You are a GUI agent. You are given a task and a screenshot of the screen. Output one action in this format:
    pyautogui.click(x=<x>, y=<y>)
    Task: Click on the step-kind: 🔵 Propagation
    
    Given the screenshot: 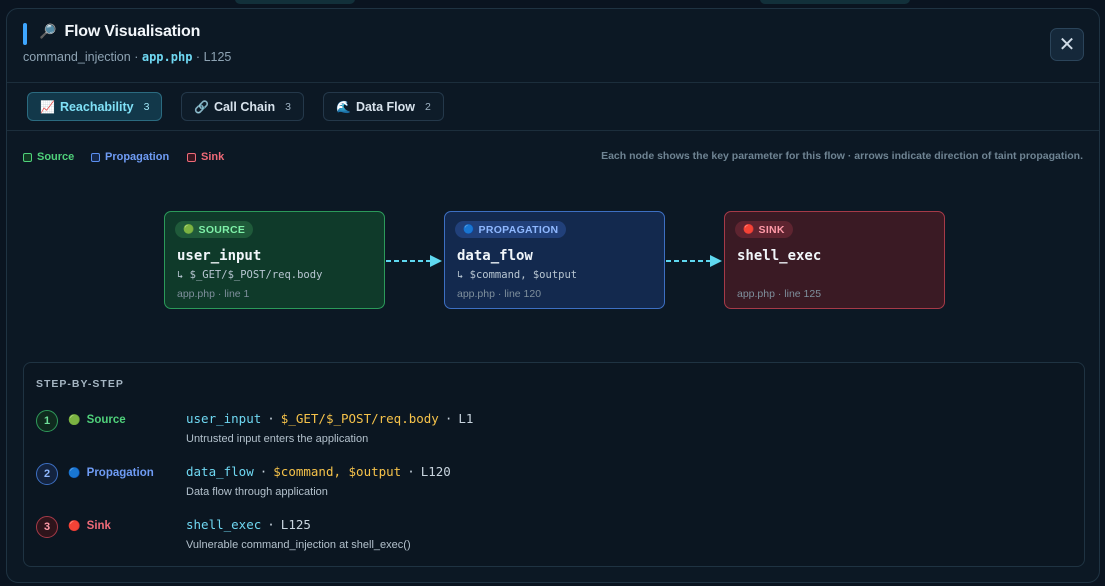 What is the action you would take?
    pyautogui.click(x=111, y=473)
    